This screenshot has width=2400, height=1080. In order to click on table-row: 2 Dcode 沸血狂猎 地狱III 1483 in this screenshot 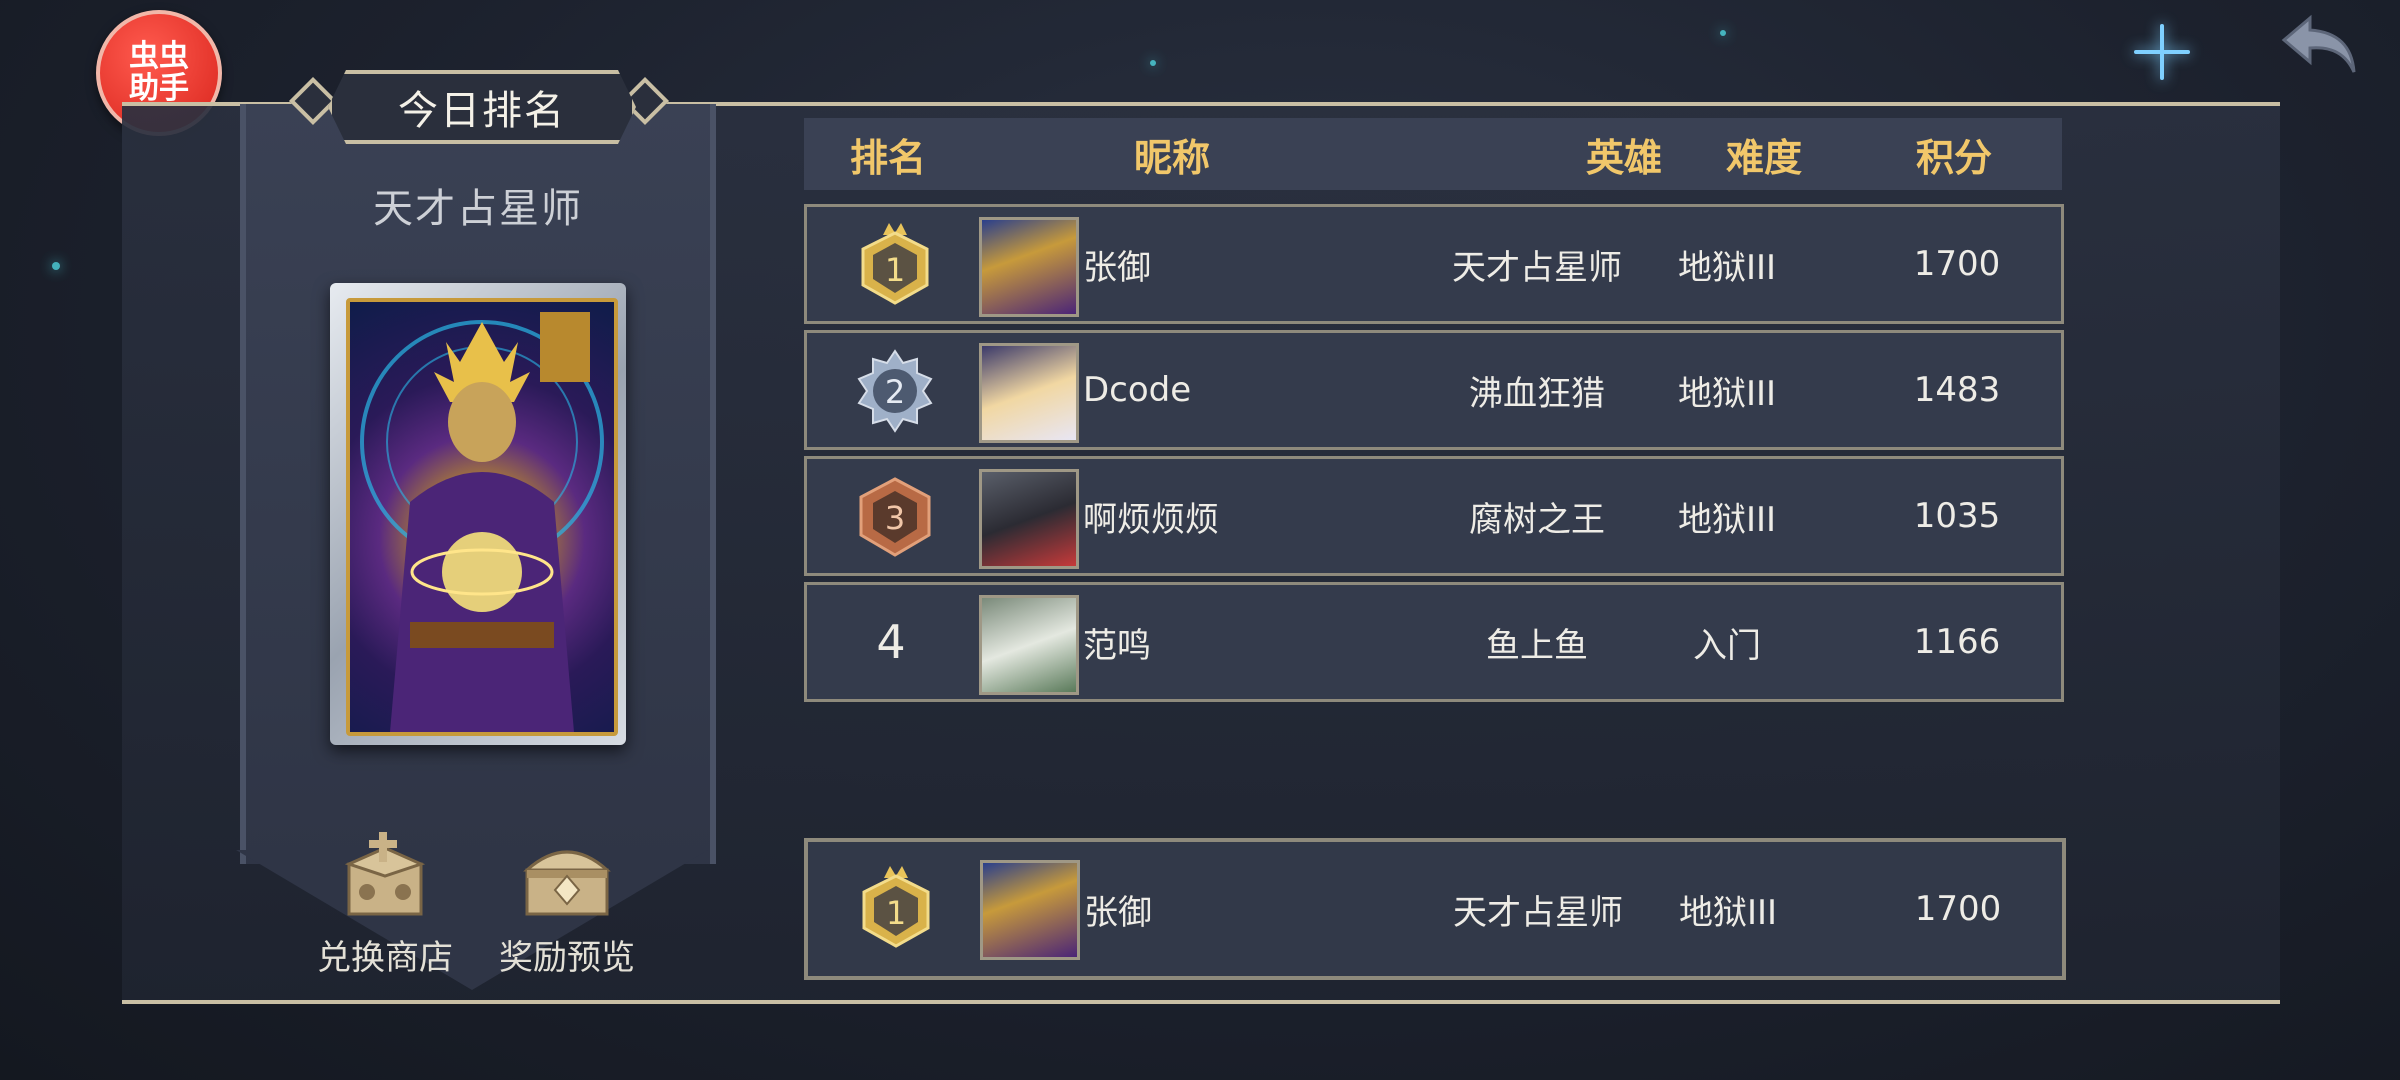, I will do `click(1434, 390)`.